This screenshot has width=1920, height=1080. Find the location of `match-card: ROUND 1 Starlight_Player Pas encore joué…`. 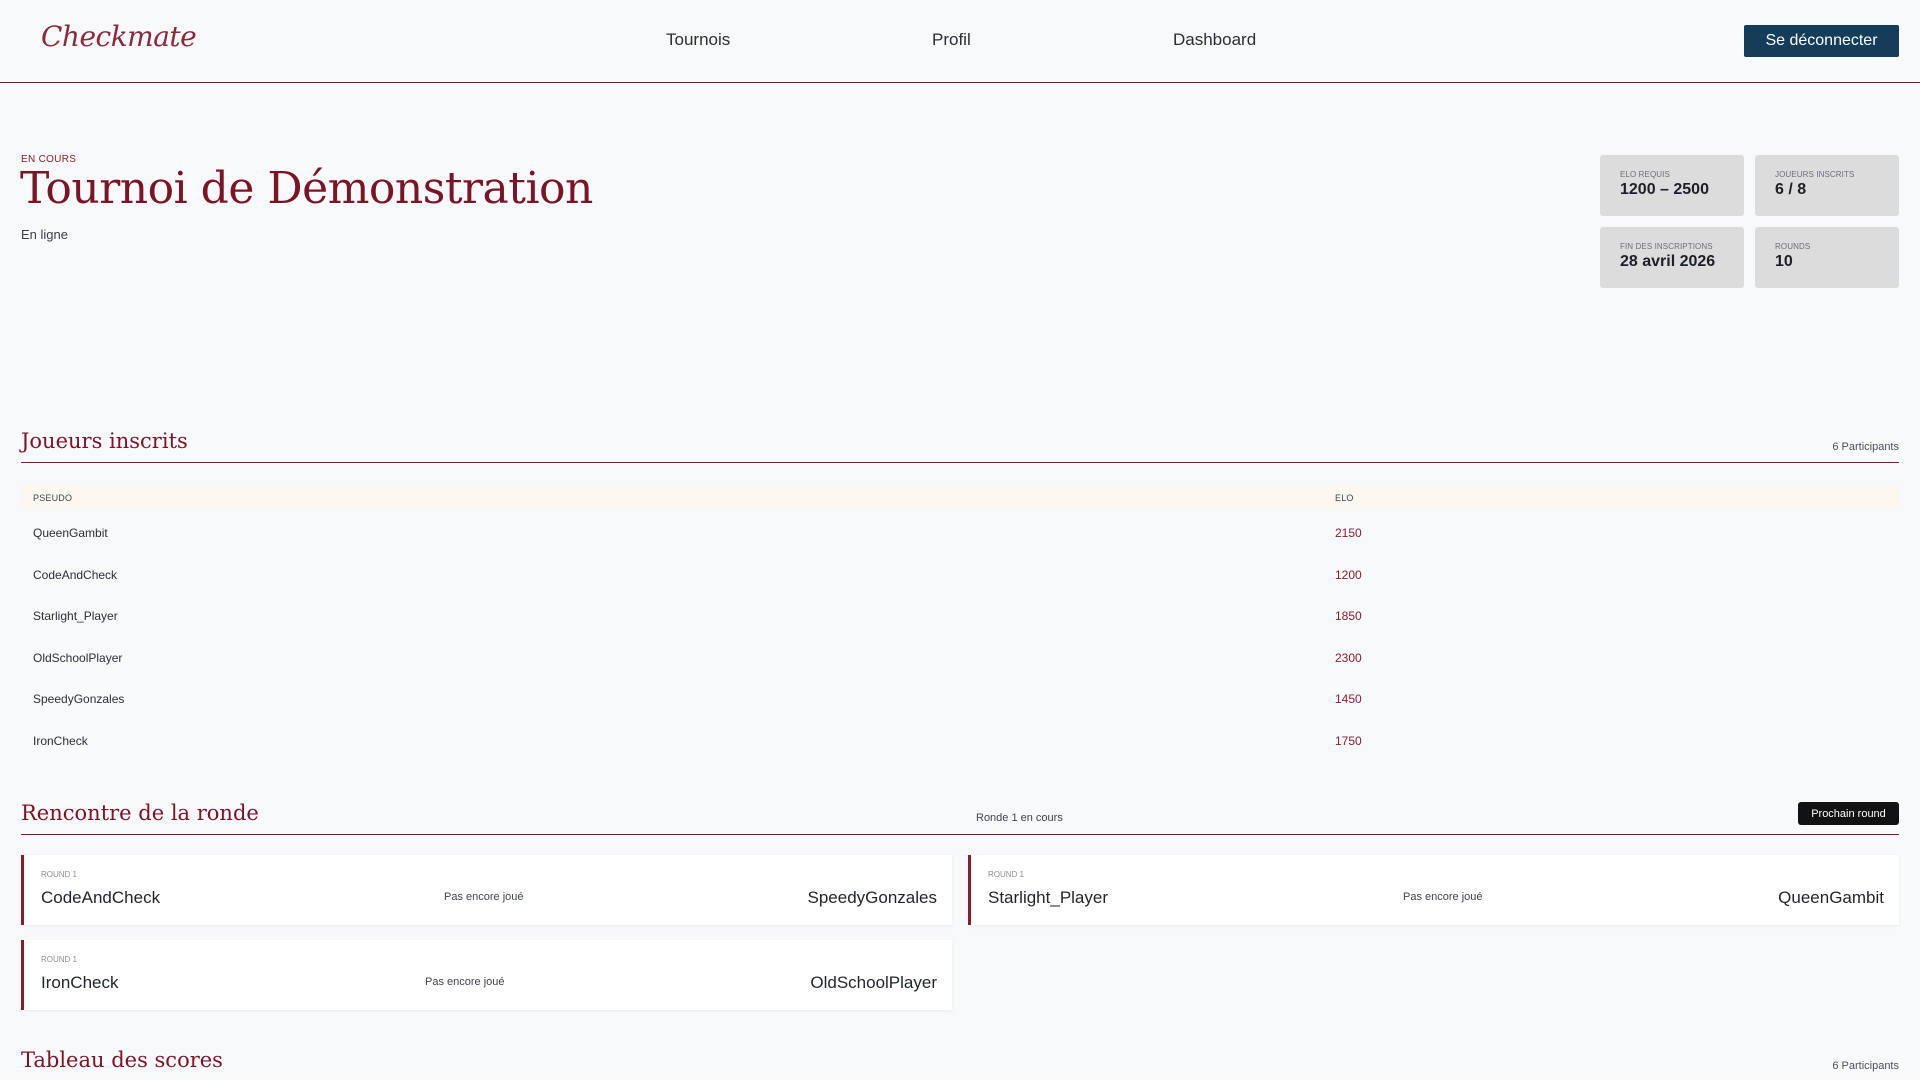

match-card: ROUND 1 Starlight_Player Pas encore joué… is located at coordinates (1433, 890).